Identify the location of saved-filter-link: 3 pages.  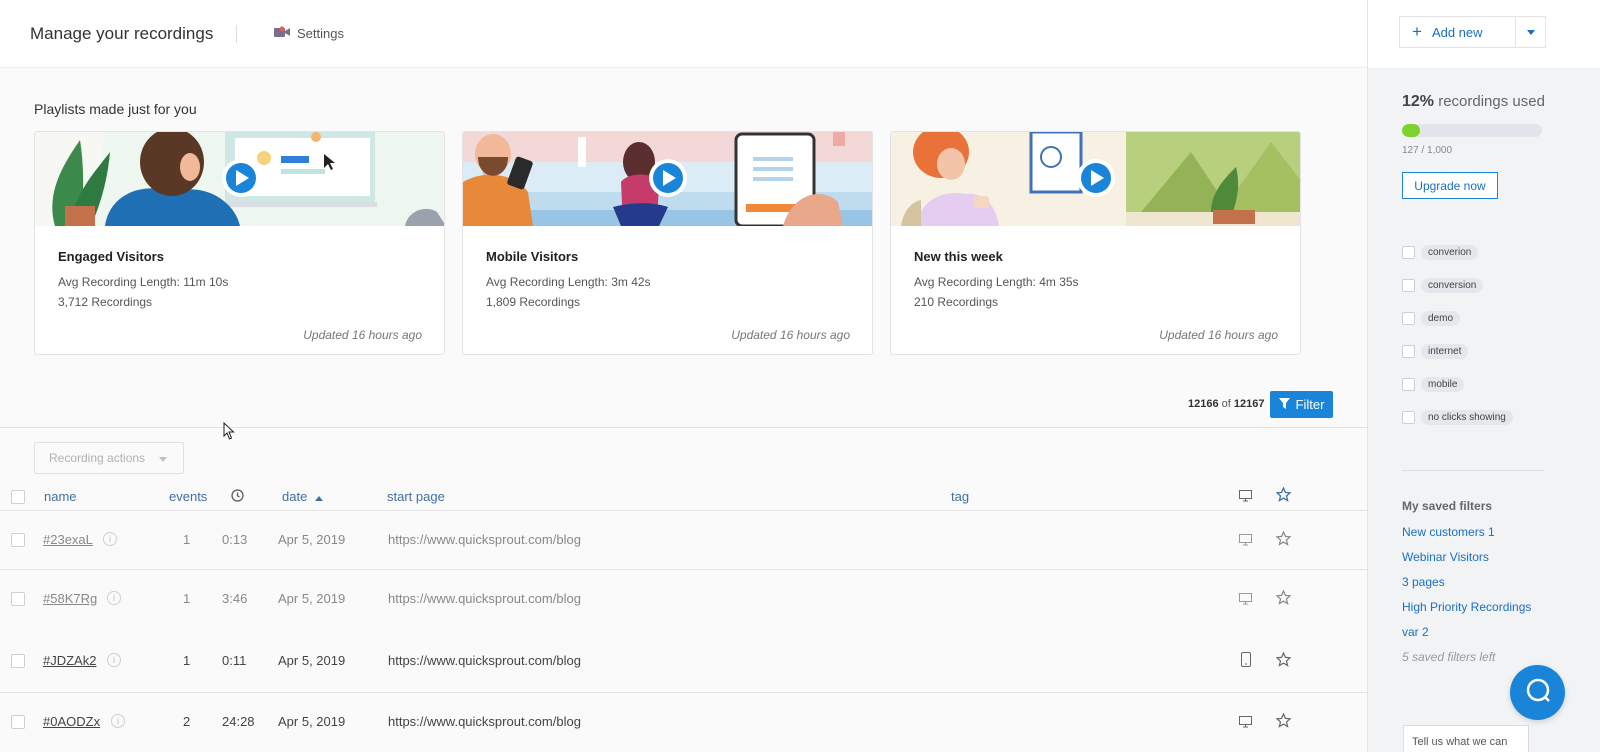
(1423, 582).